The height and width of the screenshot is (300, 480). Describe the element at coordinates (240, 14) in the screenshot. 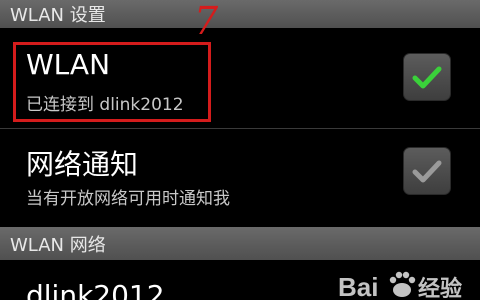

I see `section-header-wlan-settings: WLAN 设置` at that location.